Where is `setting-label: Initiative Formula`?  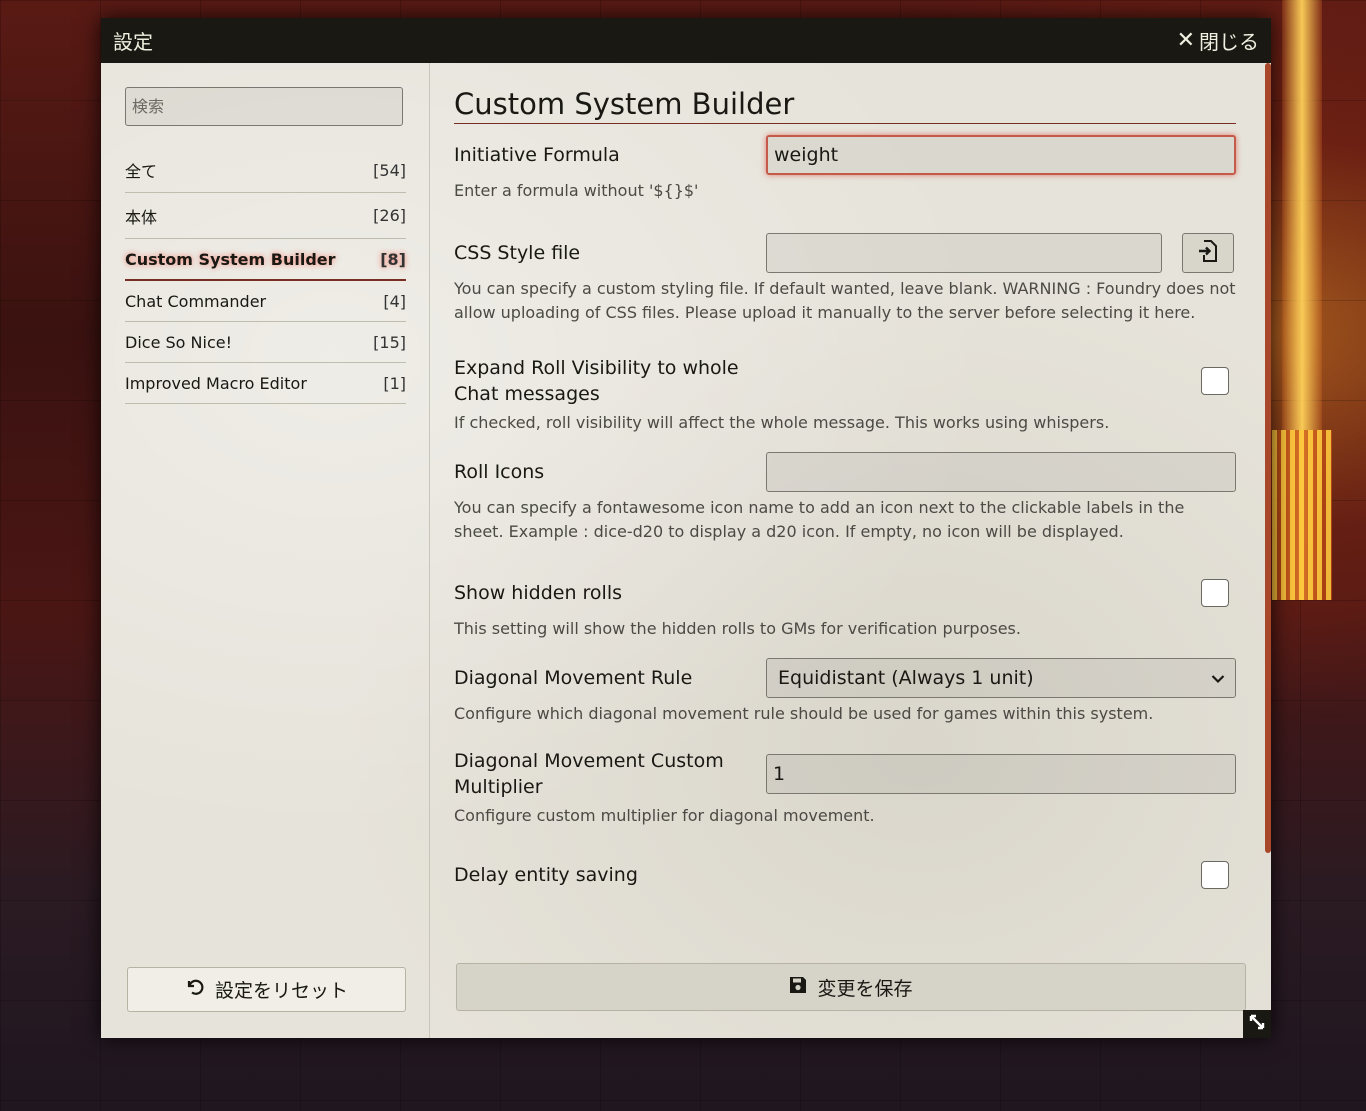
setting-label: Initiative Formula is located at coordinates (537, 155).